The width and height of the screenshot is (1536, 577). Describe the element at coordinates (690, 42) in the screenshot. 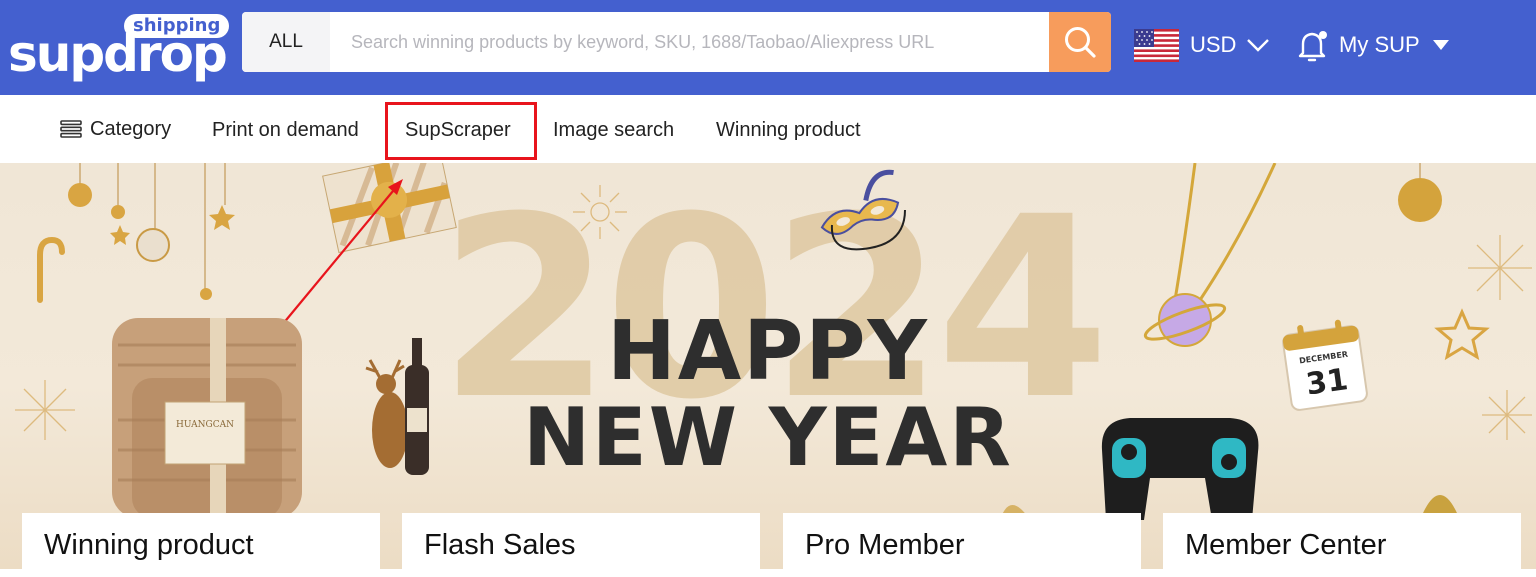

I see `search-input` at that location.